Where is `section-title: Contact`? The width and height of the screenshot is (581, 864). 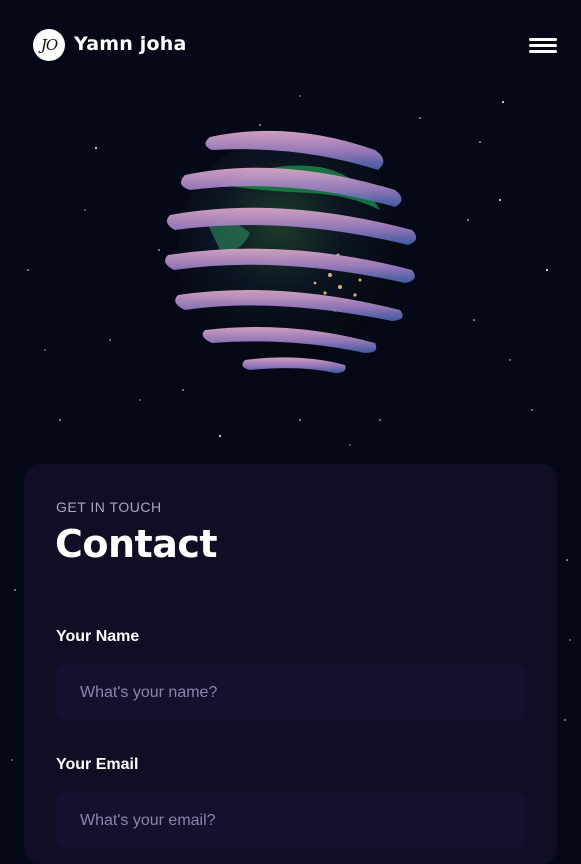
section-title: Contact is located at coordinates (136, 544).